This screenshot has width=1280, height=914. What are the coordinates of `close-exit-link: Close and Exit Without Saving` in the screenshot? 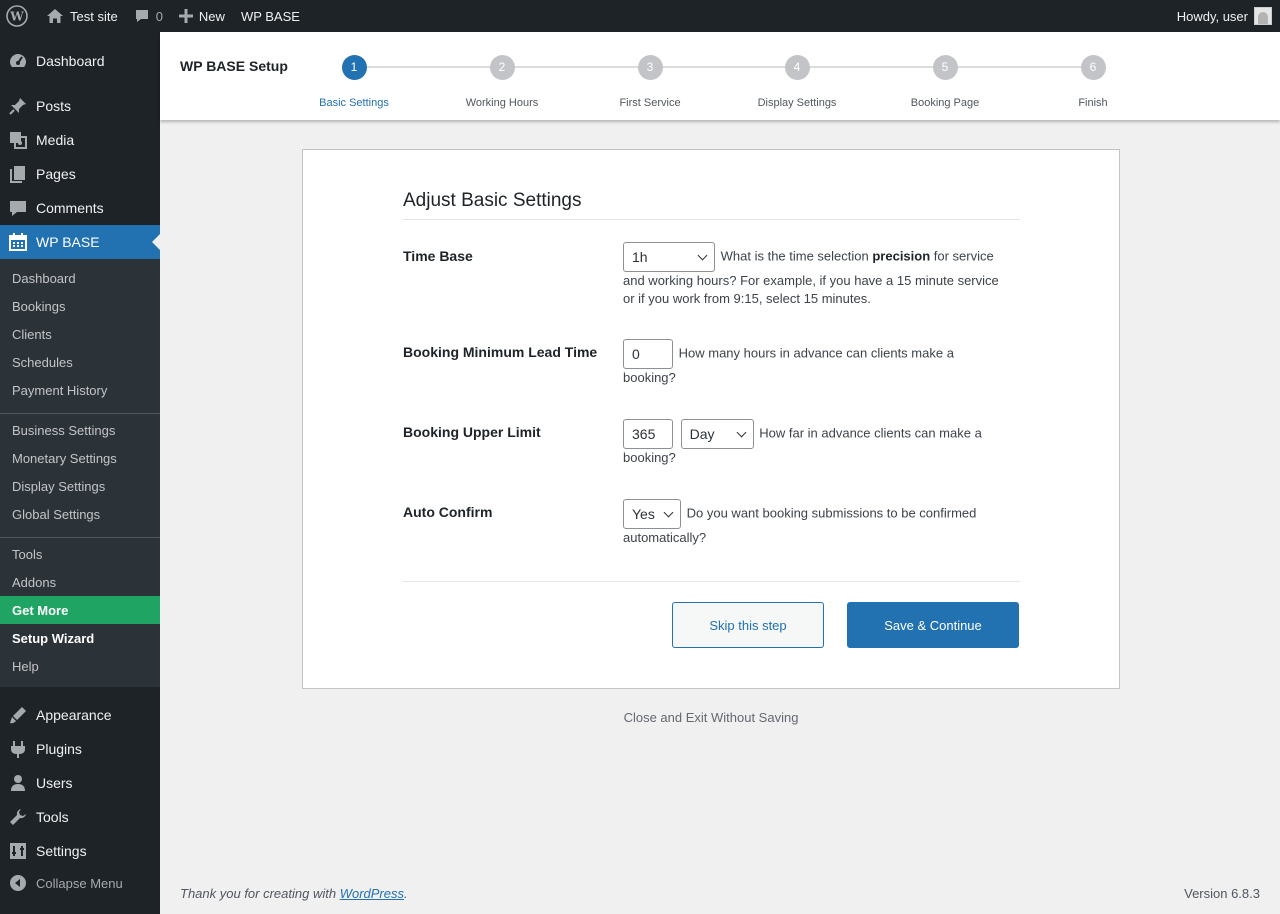 It's located at (711, 717).